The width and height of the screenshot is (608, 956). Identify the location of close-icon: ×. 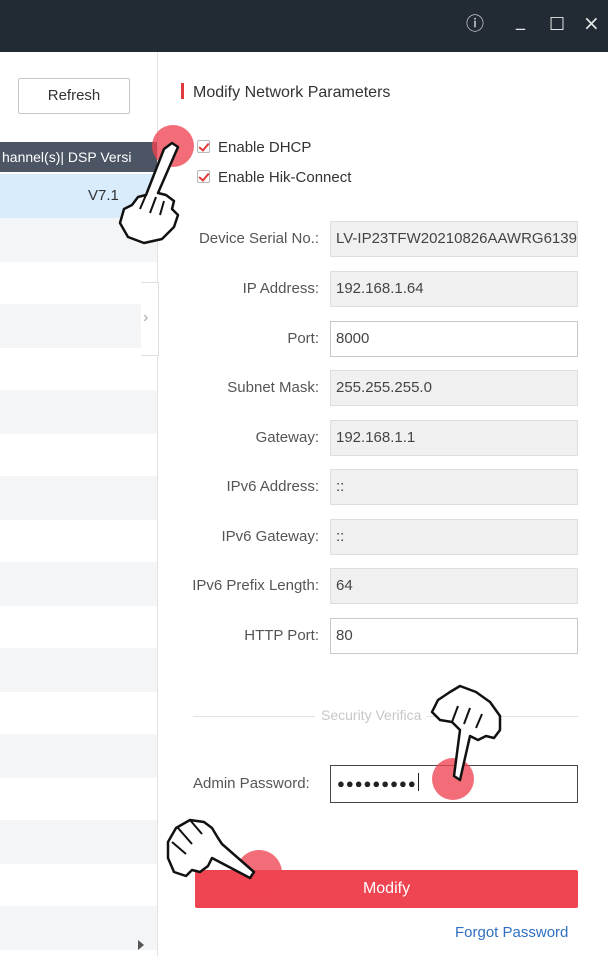
(591, 23).